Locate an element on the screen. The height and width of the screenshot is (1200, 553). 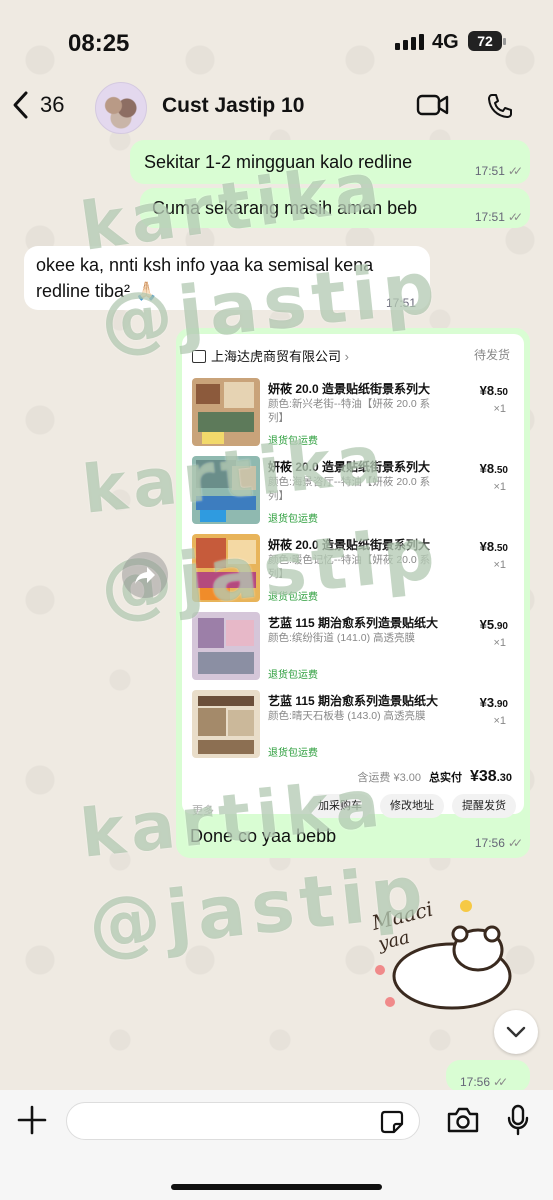
message-input is located at coordinates (243, 1121).